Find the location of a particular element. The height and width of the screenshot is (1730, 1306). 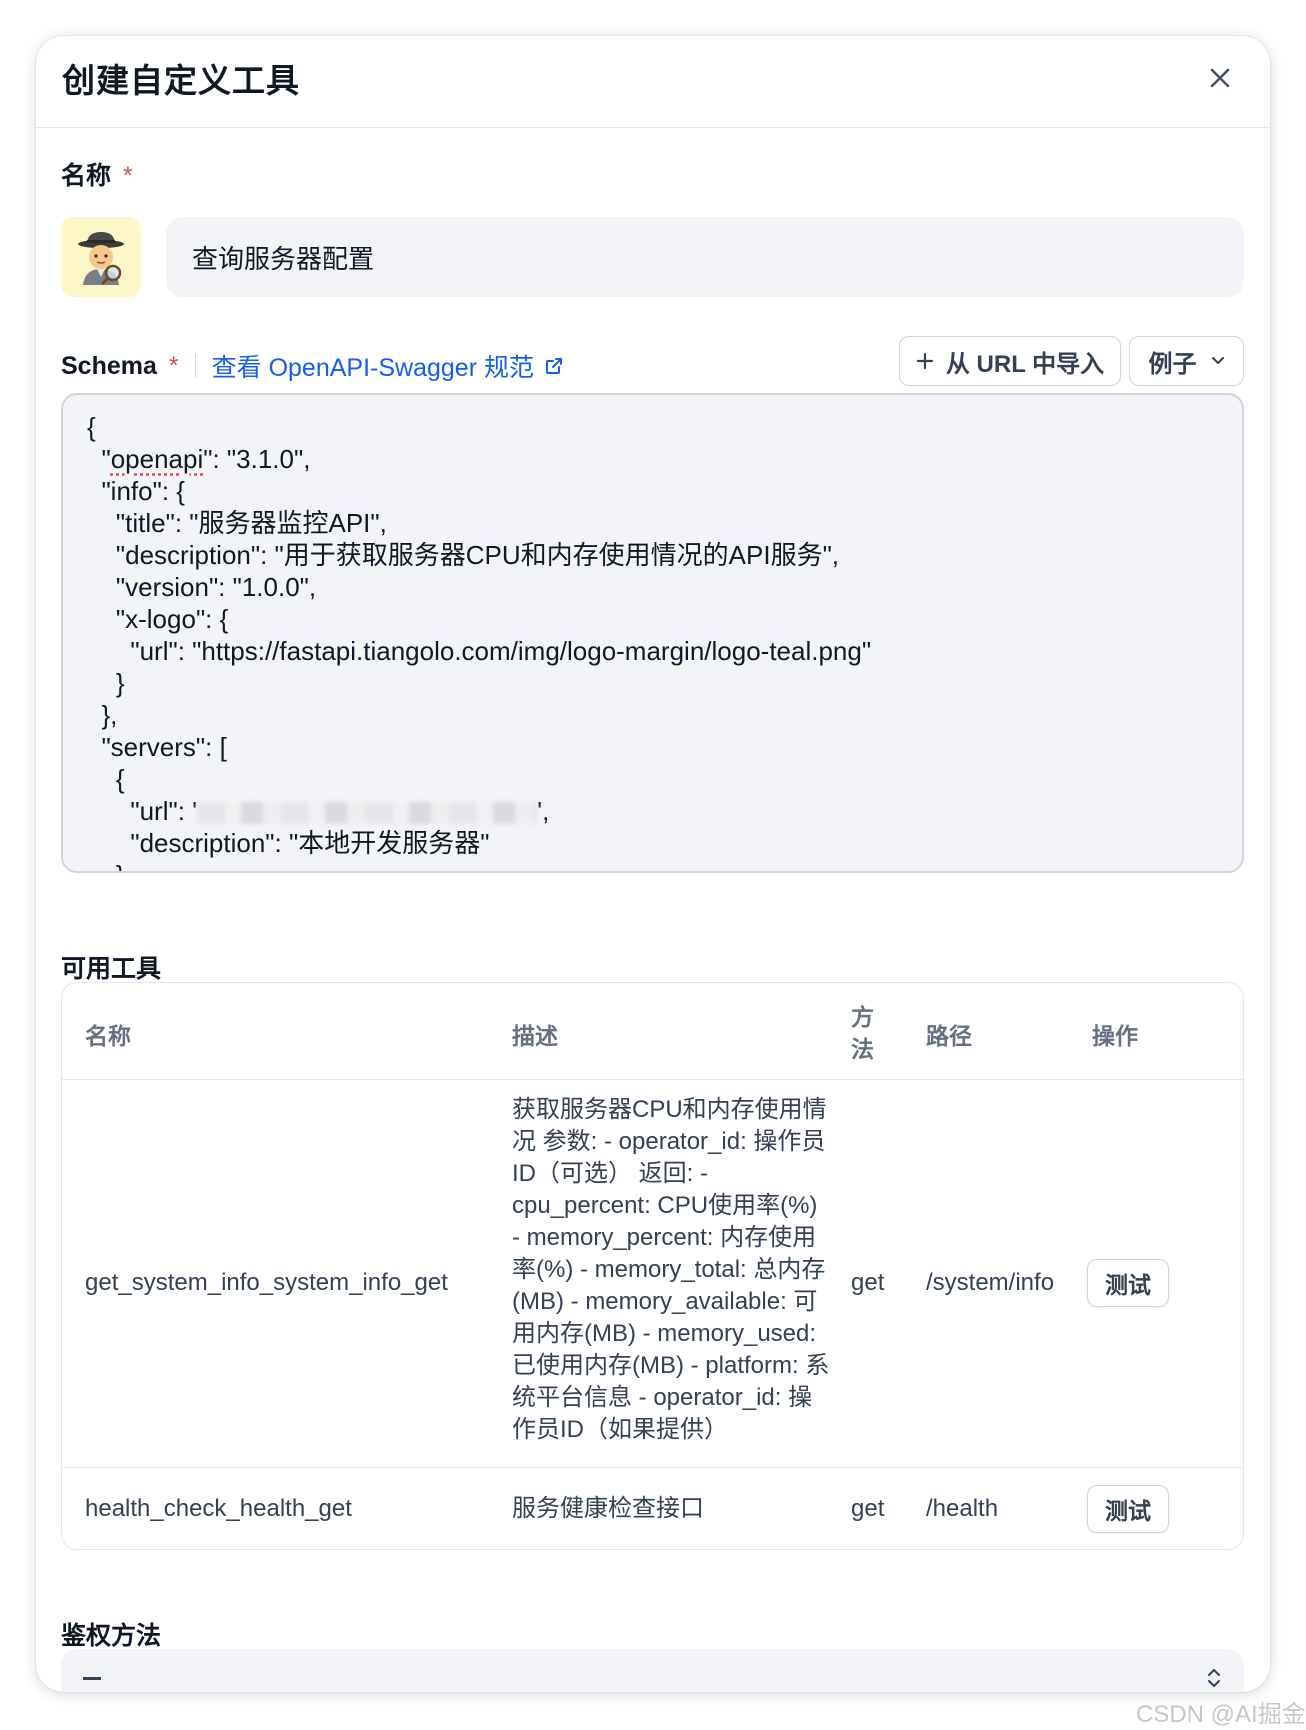

code-line: "version": "1.0.0", is located at coordinates (202, 587).